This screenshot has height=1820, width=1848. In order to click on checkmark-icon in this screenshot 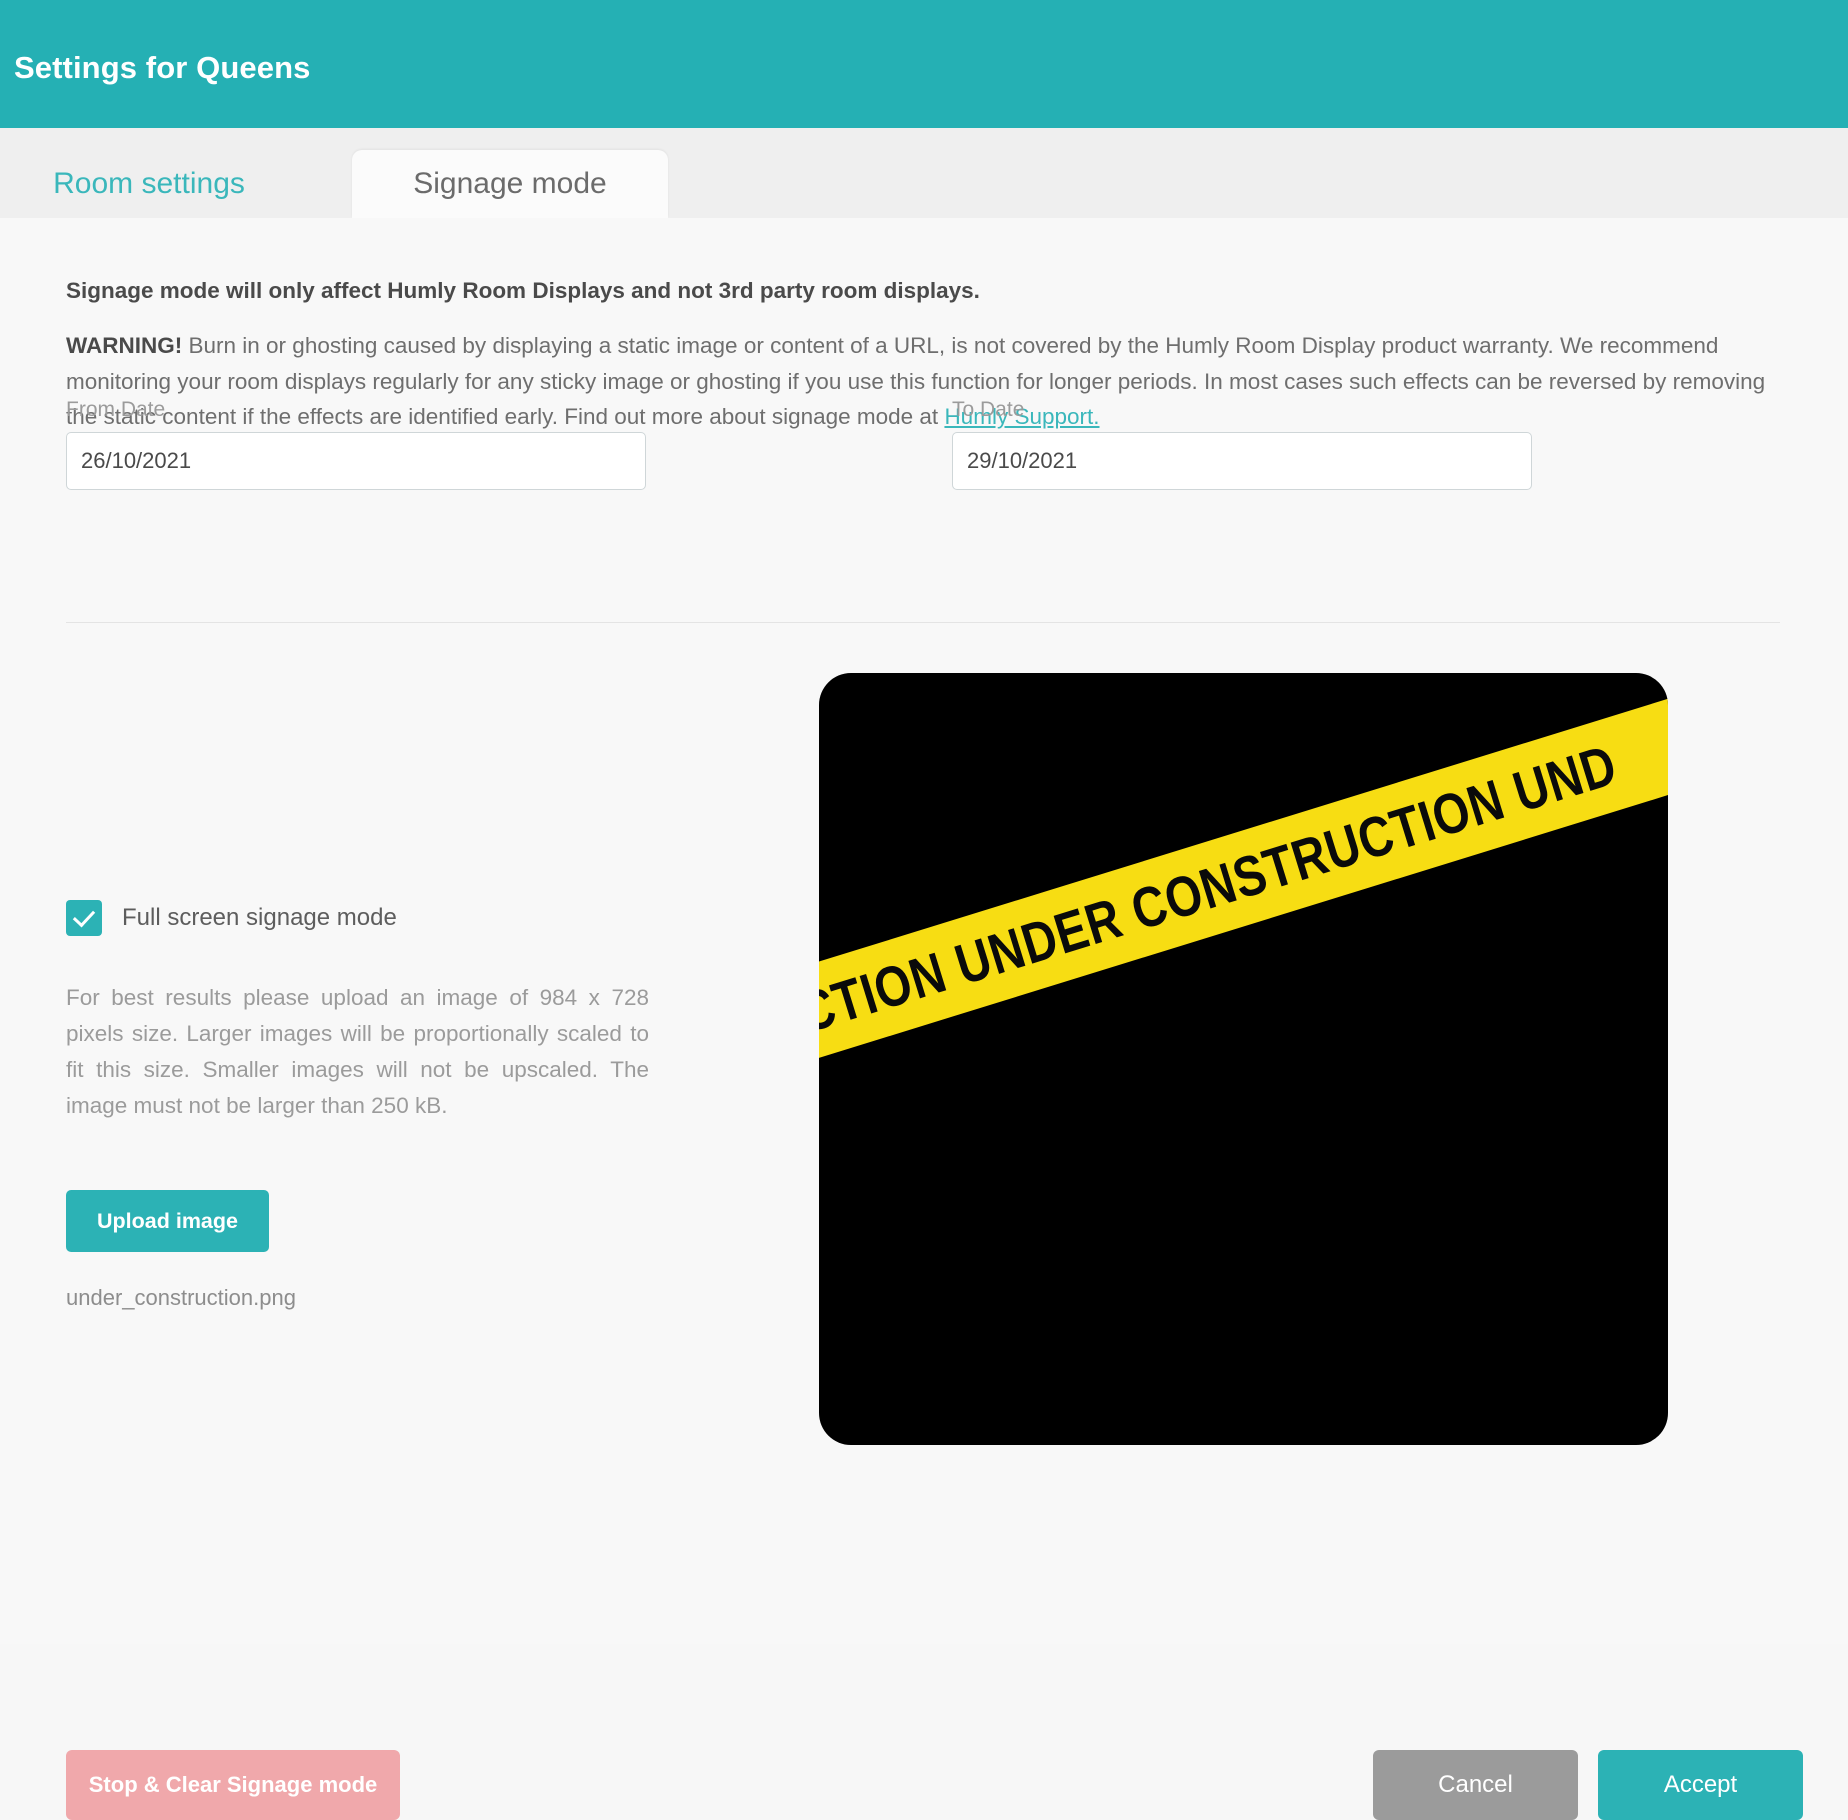, I will do `click(84, 918)`.